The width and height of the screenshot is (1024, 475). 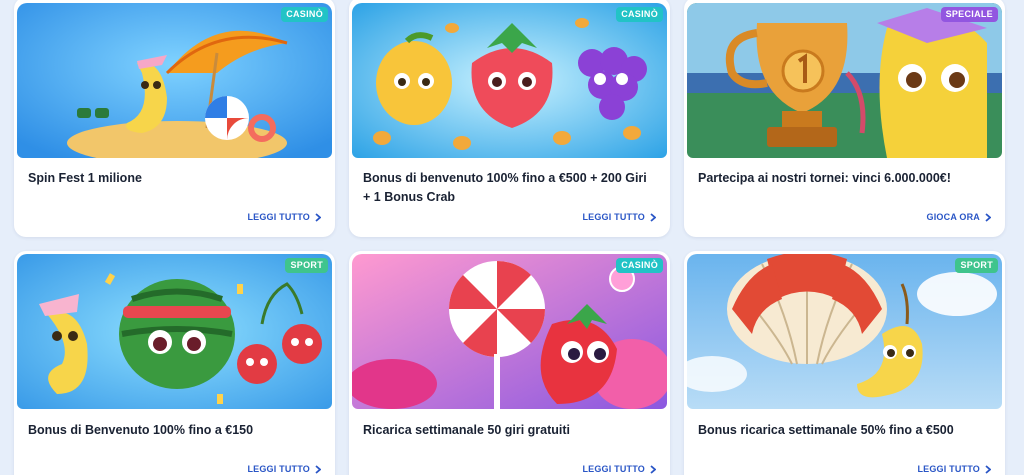 I want to click on banana-beach-illustration, so click(x=174, y=80).